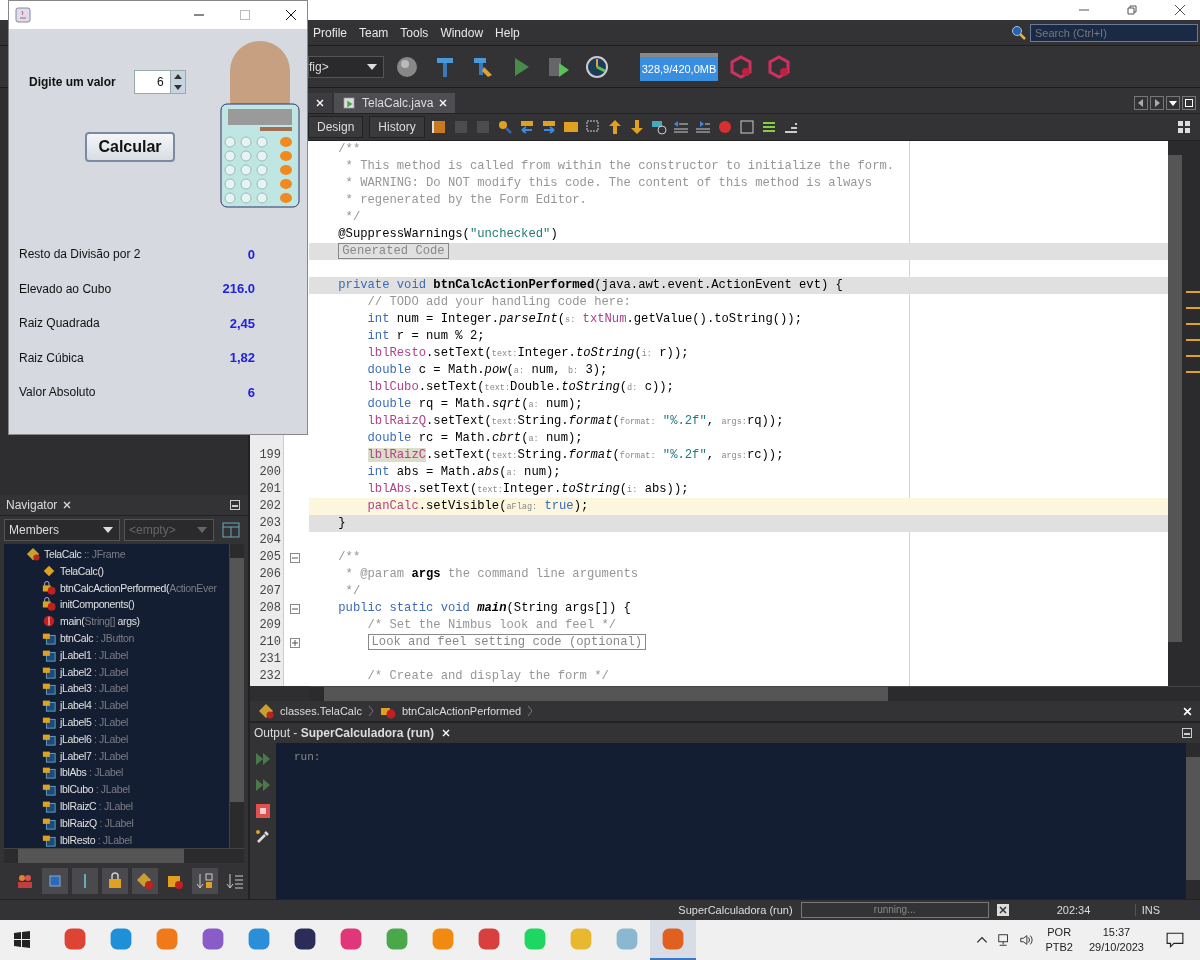  I want to click on code-line: double rq = Math.sqrt(a: num);, so click(474, 404).